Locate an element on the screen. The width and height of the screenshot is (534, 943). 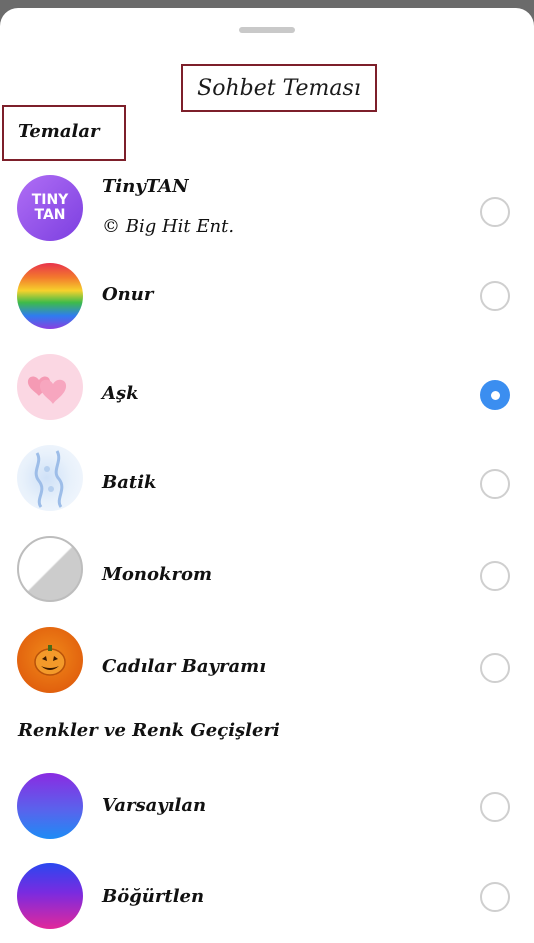
drag-handle is located at coordinates (267, 30).